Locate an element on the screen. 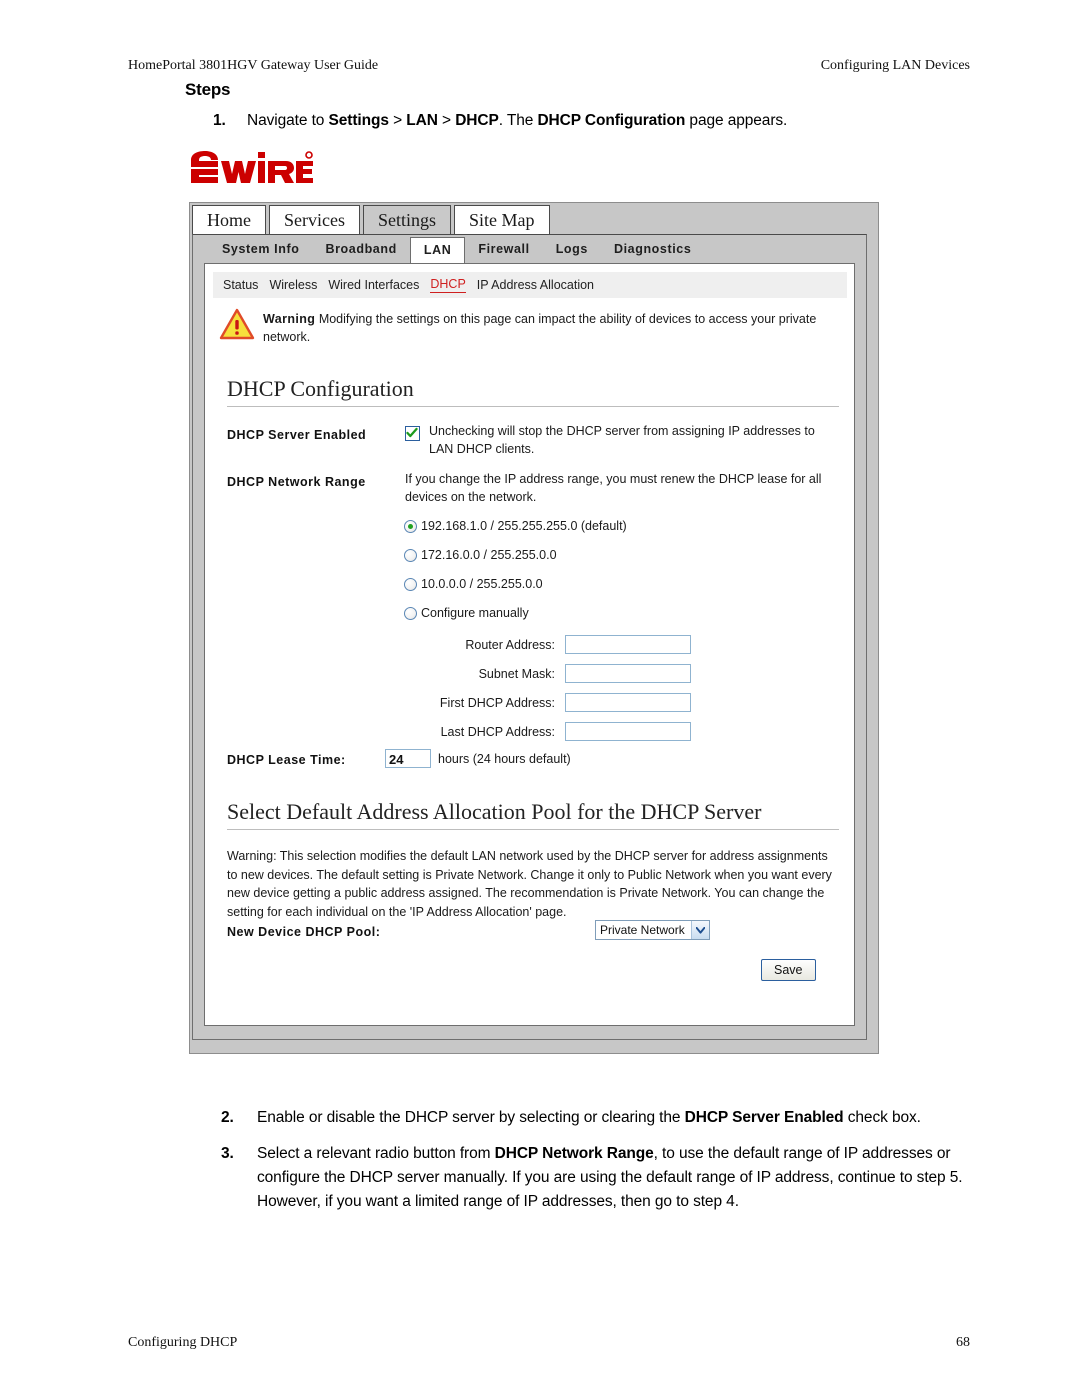 Image resolution: width=1080 pixels, height=1397 pixels. radio-dot-default is located at coordinates (410, 526).